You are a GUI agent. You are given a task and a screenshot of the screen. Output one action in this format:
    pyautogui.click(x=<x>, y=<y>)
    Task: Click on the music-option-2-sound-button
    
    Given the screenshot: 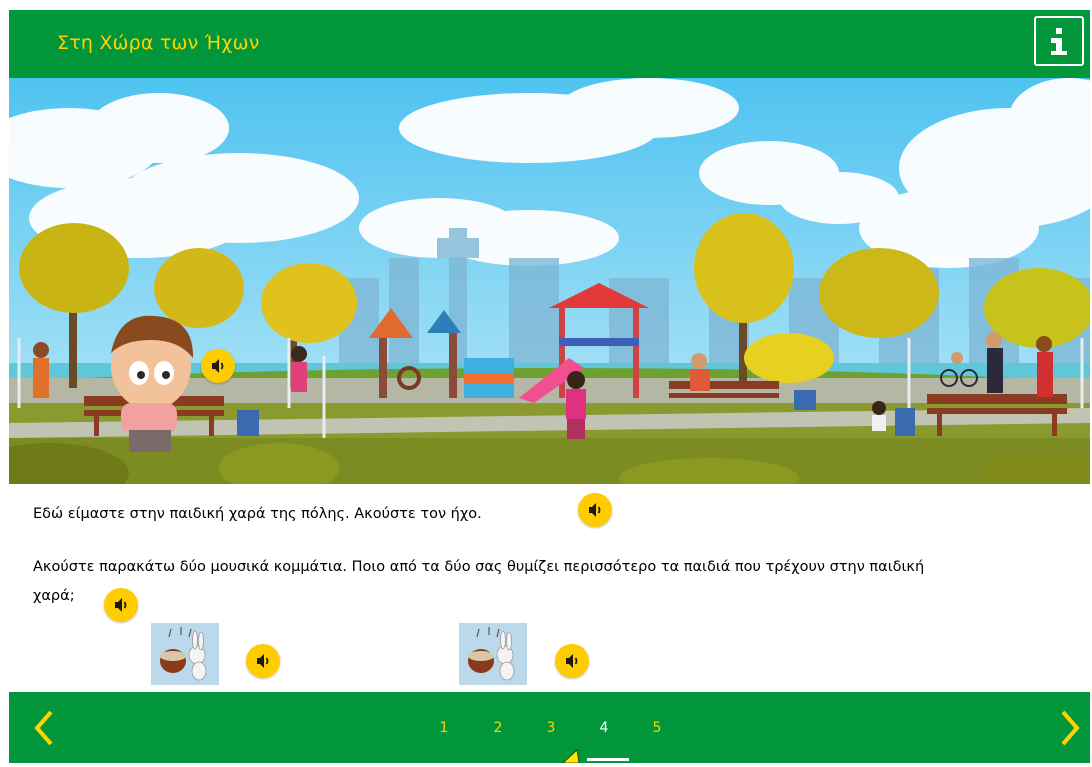 What is the action you would take?
    pyautogui.click(x=572, y=661)
    